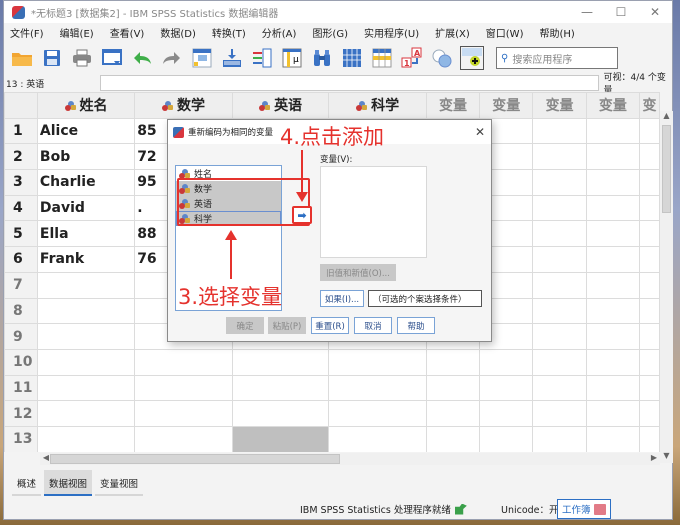  Describe the element at coordinates (52, 58) in the screenshot. I see `save-icon` at that location.